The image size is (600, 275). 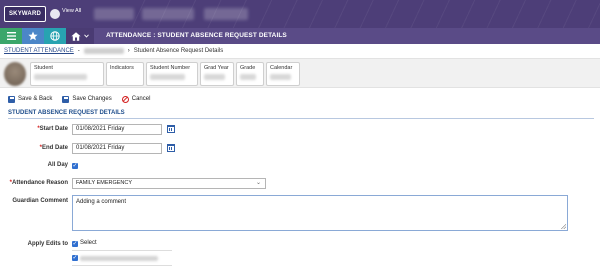 What do you see at coordinates (57, 165) in the screenshot?
I see `all-day-label: All Day` at bounding box center [57, 165].